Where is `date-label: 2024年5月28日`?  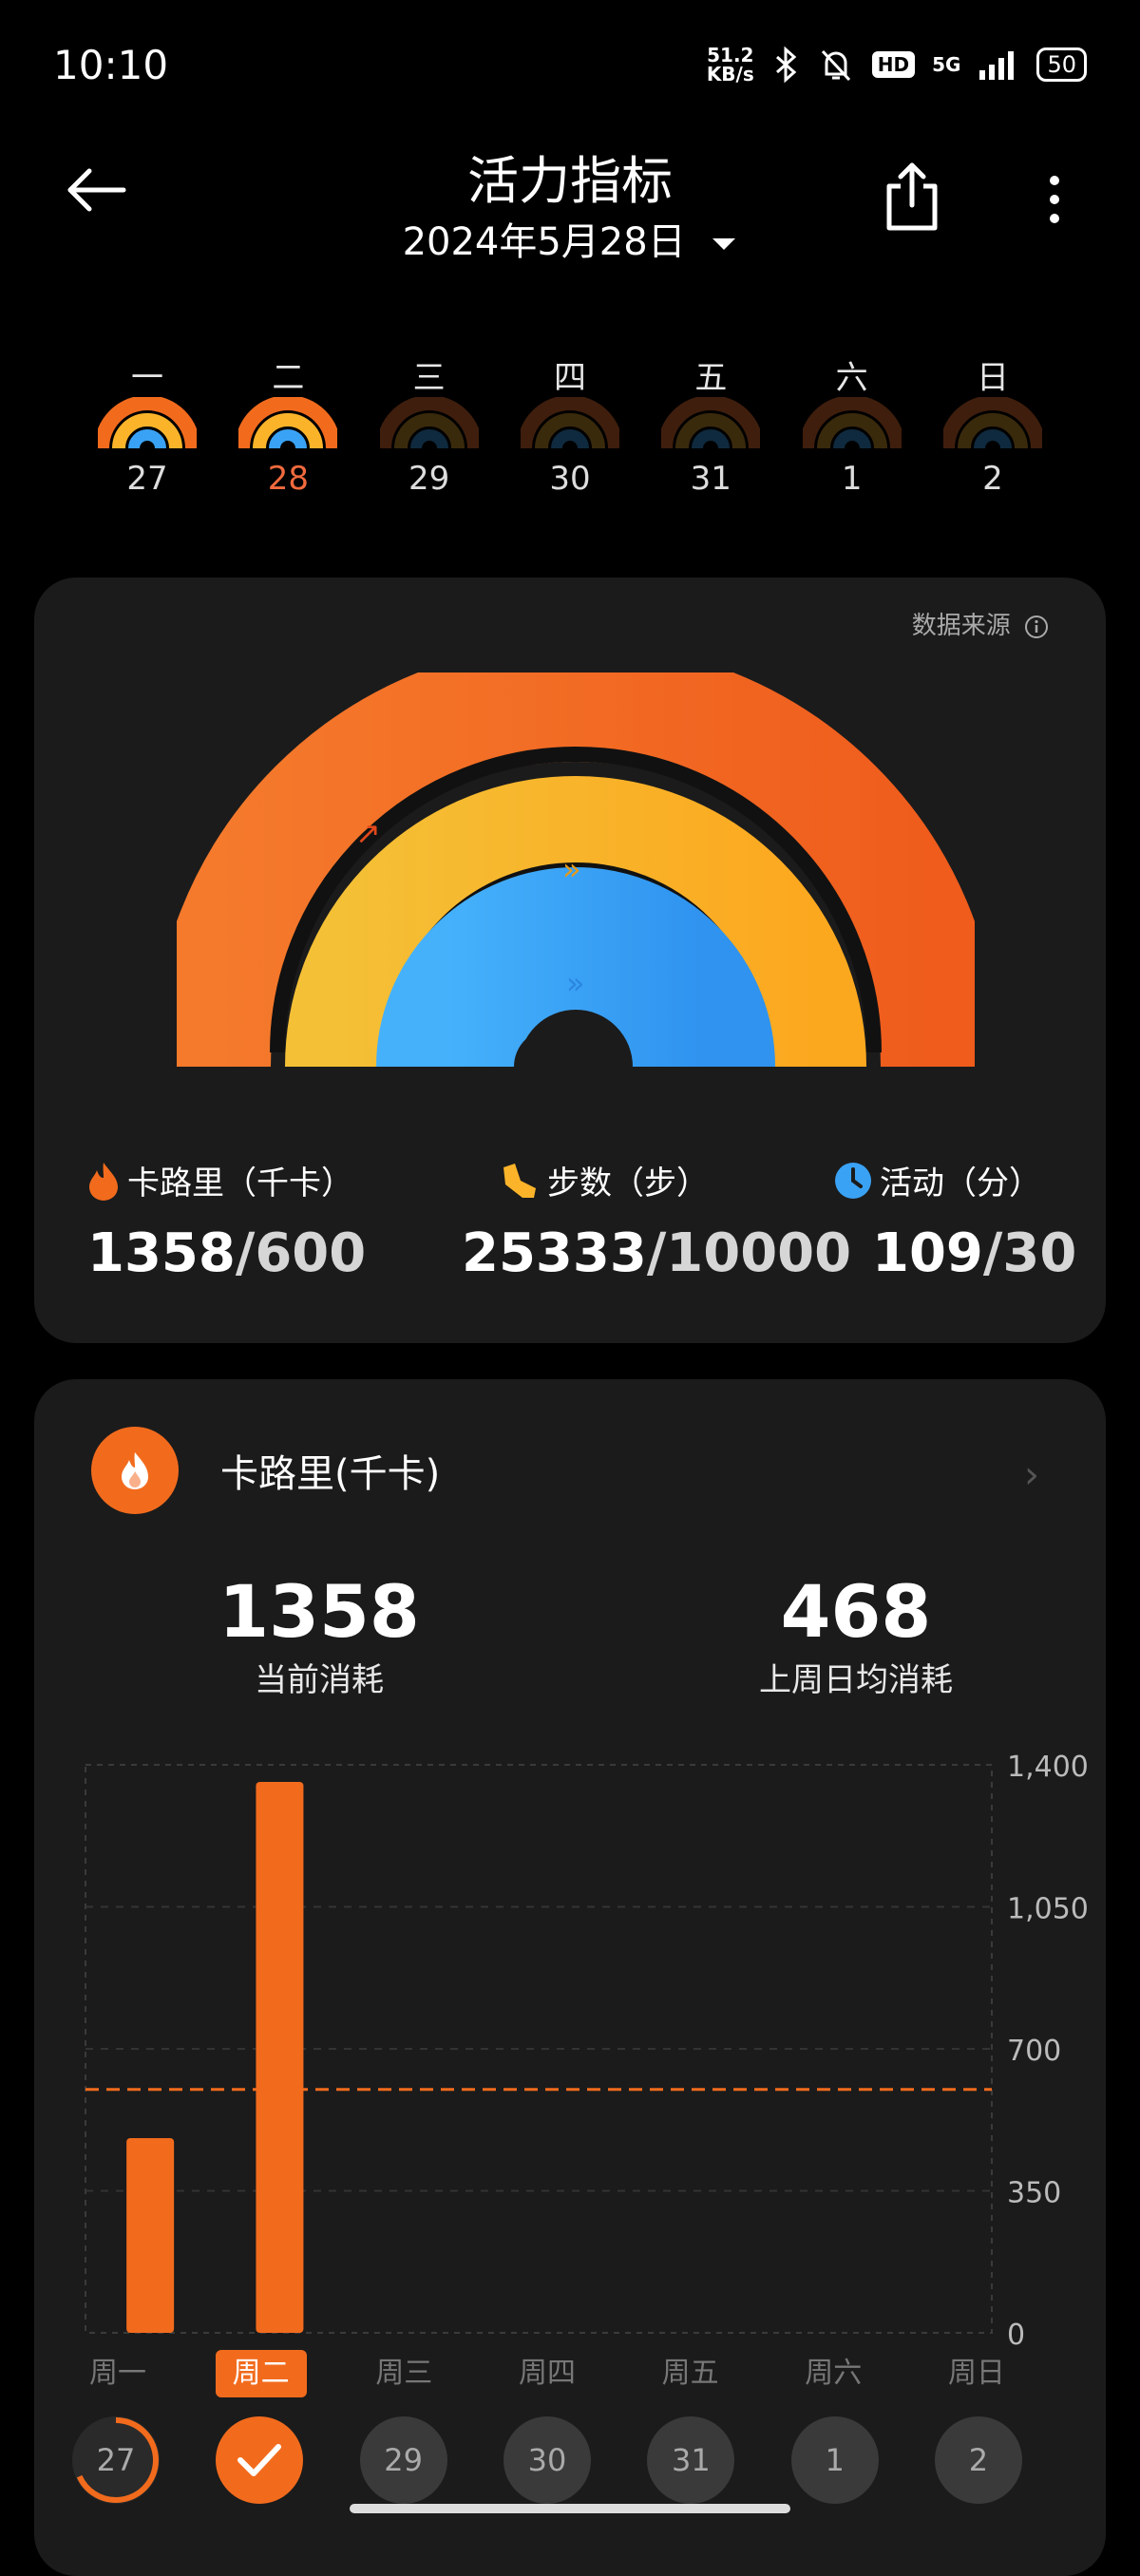 date-label: 2024年5月28日 is located at coordinates (544, 242).